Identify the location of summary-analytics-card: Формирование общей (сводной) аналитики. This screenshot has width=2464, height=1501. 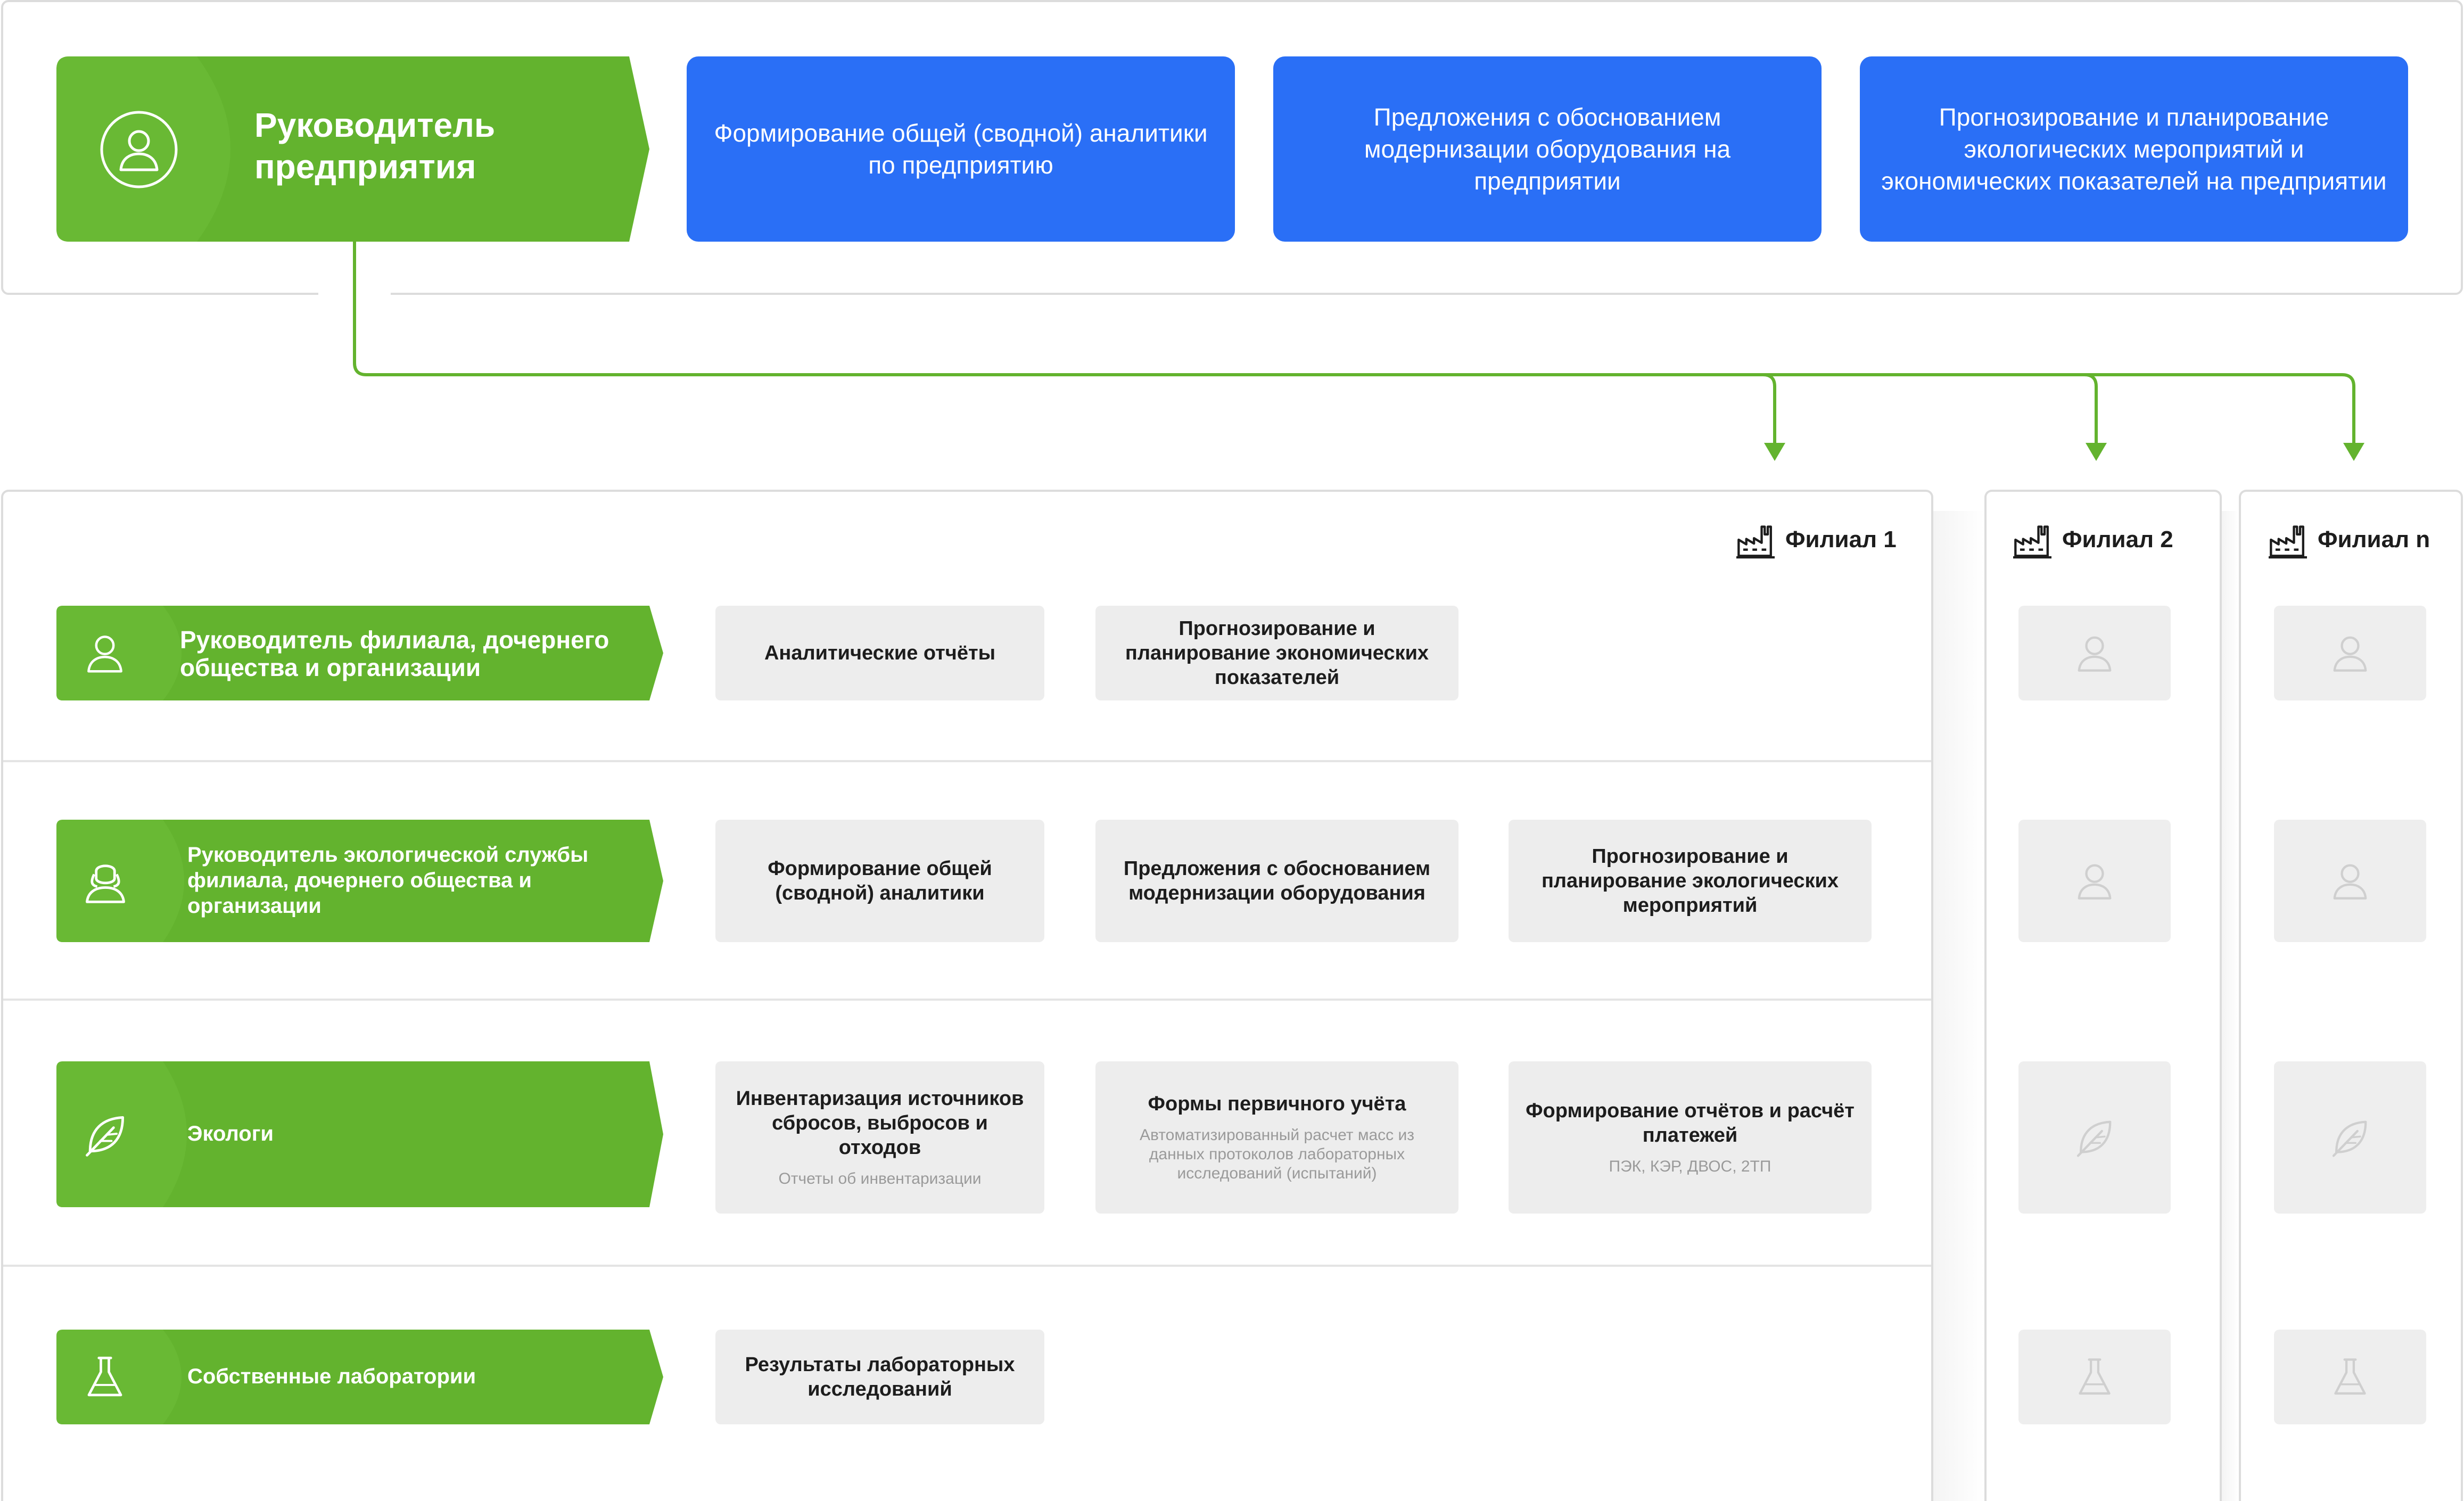
(879, 881).